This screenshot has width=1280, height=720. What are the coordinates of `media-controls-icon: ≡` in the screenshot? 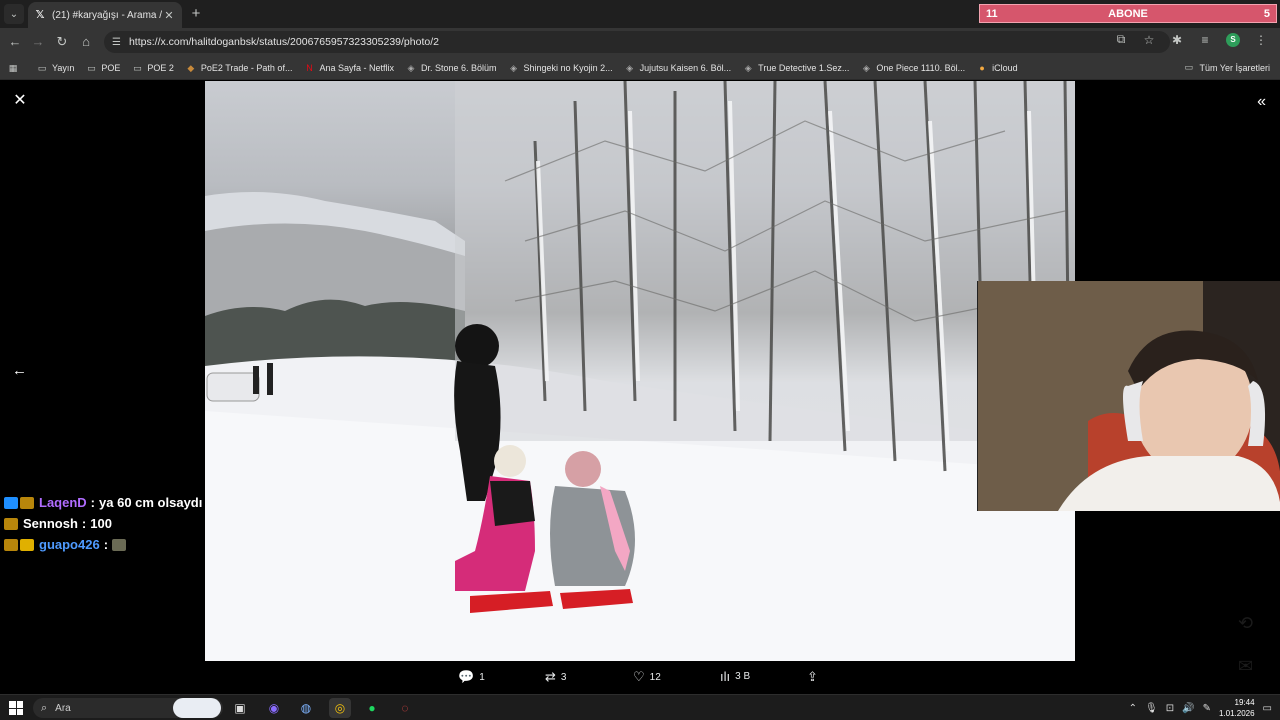 It's located at (1205, 40).